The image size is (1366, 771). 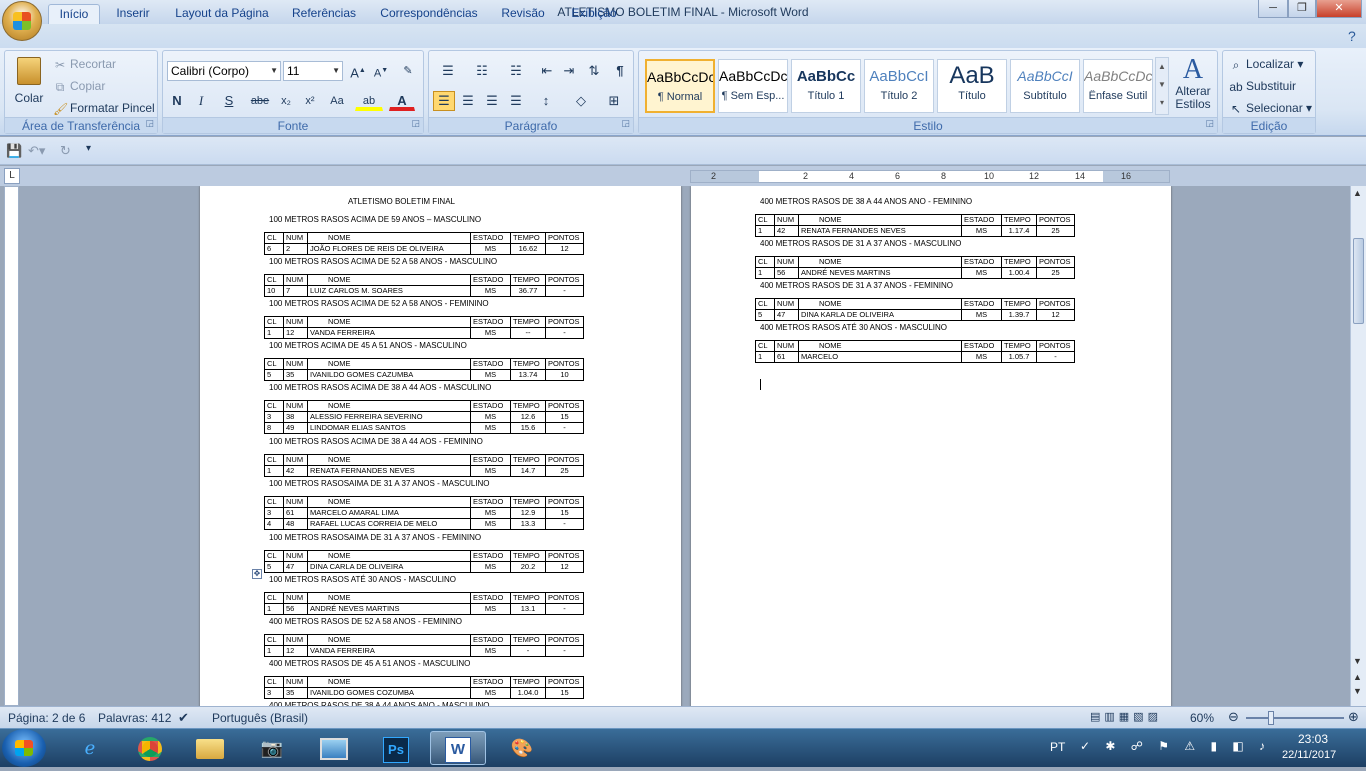 I want to click on highlight-icon: ab, so click(x=369, y=101).